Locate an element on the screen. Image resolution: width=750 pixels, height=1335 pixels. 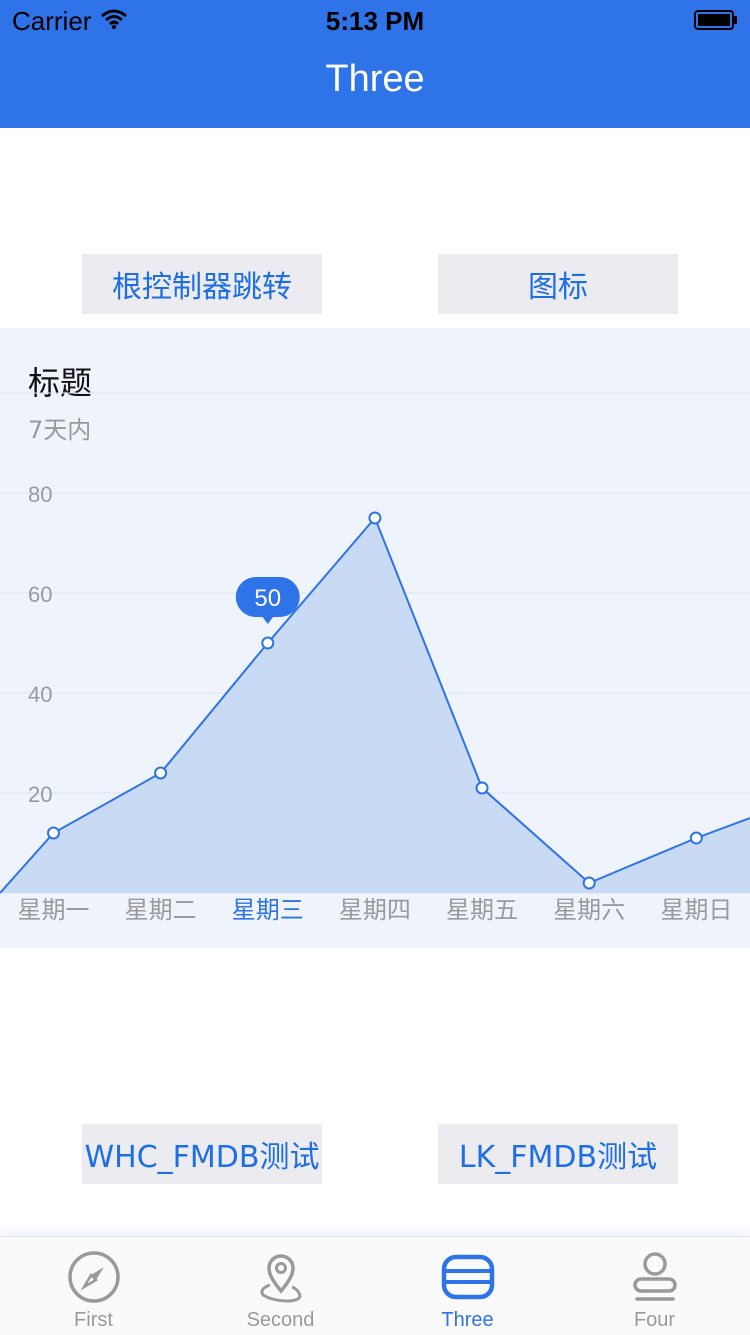
person-icon is located at coordinates (655, 1276).